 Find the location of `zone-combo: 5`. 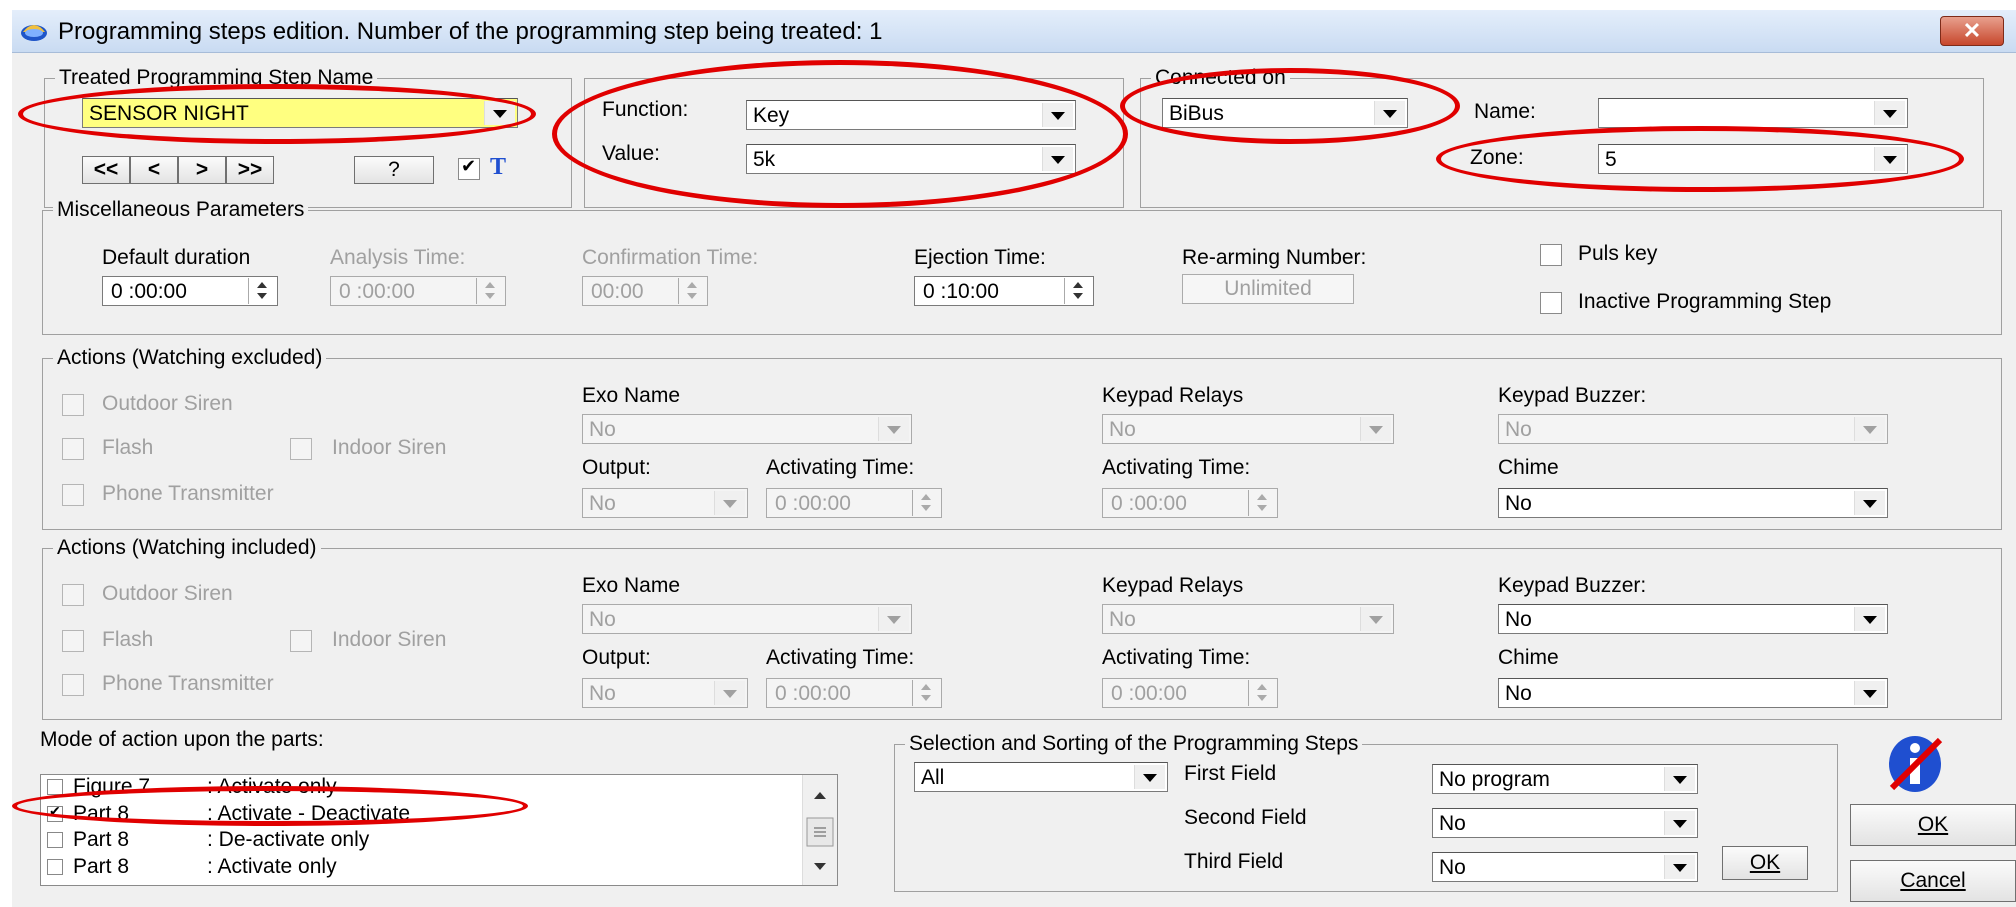

zone-combo: 5 is located at coordinates (1753, 159).